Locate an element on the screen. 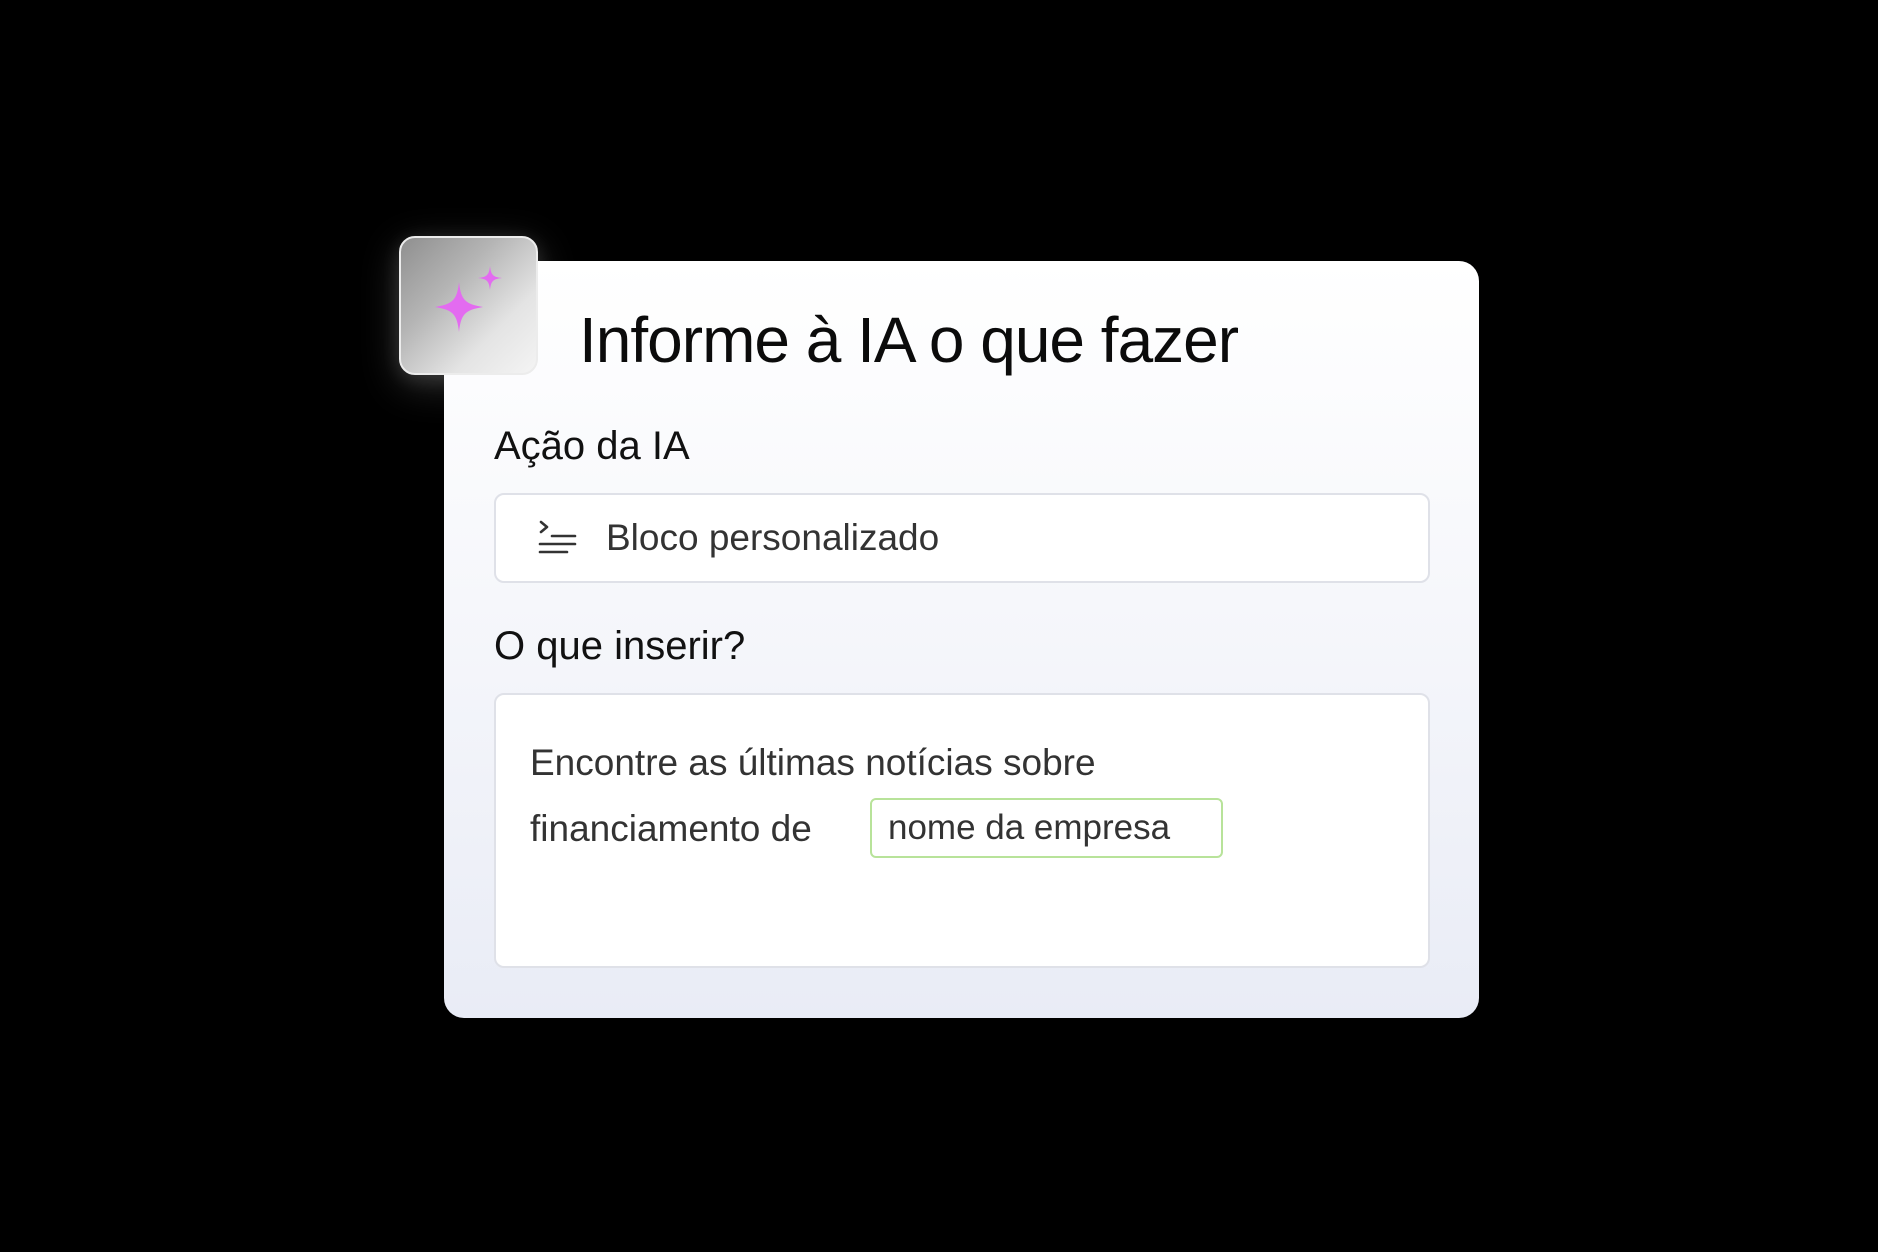 The height and width of the screenshot is (1252, 1878). ai-badge is located at coordinates (468, 305).